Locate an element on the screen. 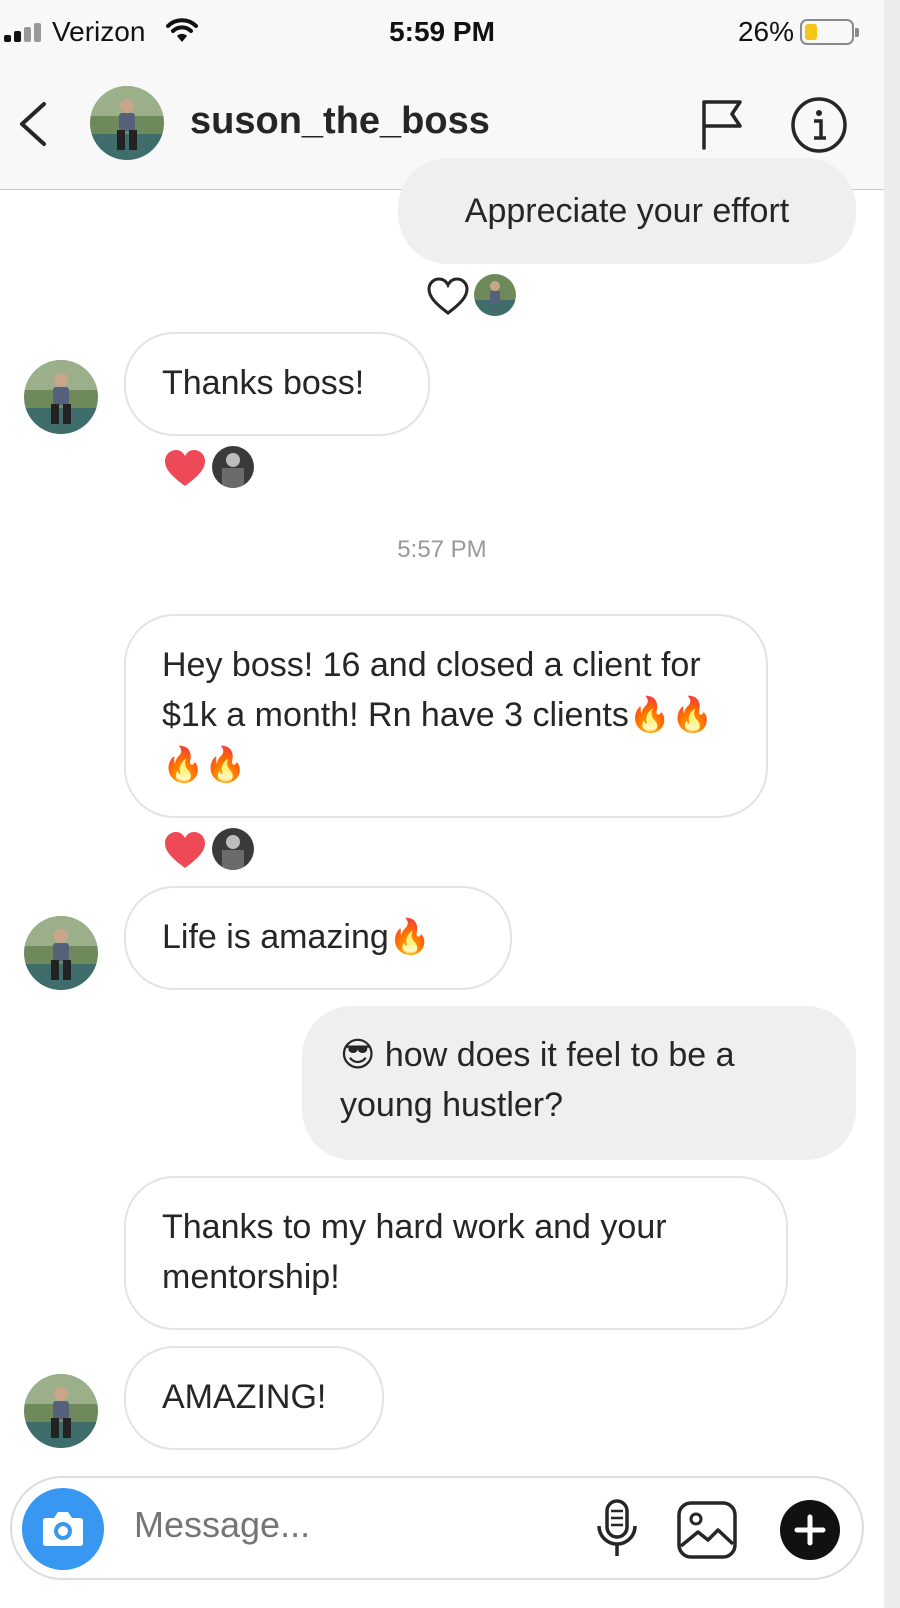 This screenshot has height=1608, width=900. status-bar: Verizon 5:59 PM 26% is located at coordinates (442, 31).